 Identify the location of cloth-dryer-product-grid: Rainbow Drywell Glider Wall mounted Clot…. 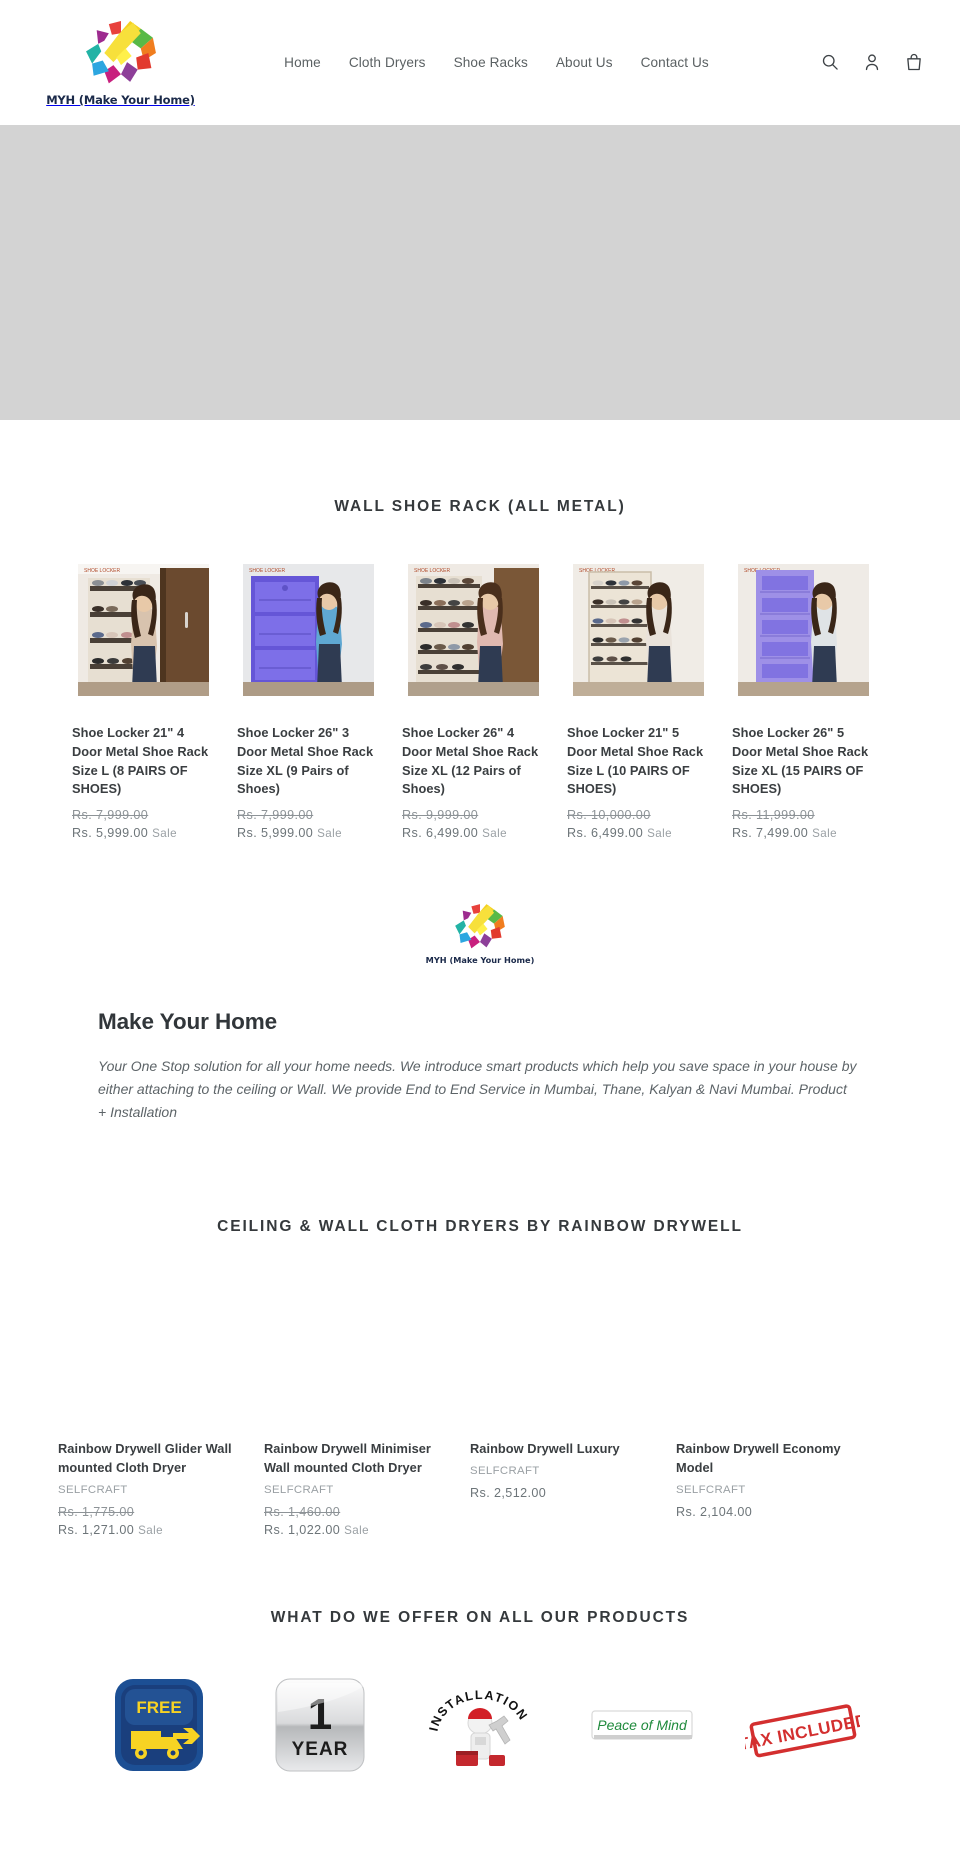
(480, 1405).